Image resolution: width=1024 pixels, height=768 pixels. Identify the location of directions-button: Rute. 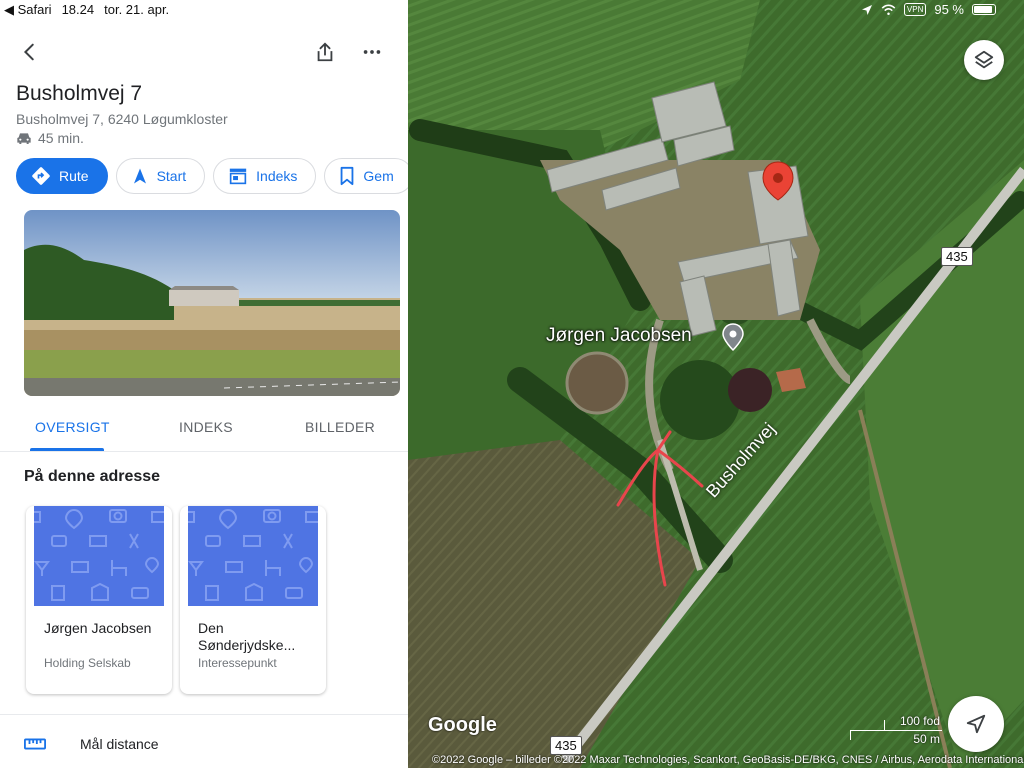
(62, 176).